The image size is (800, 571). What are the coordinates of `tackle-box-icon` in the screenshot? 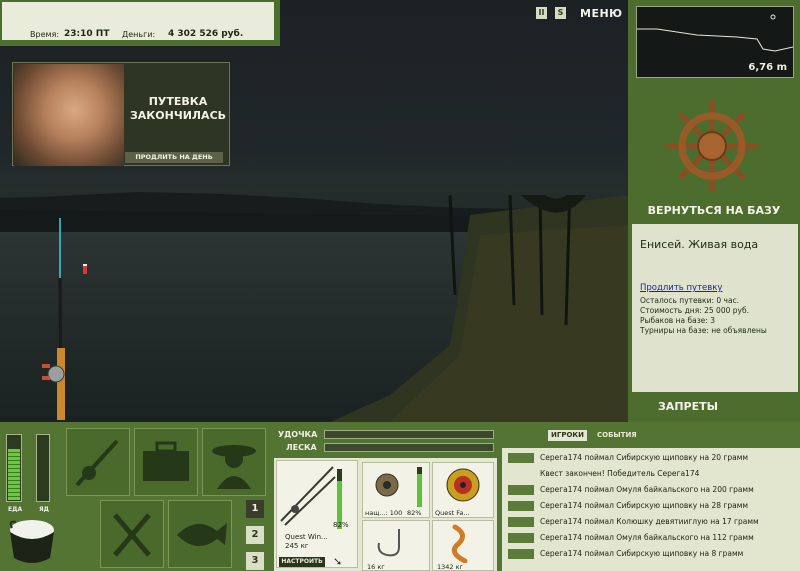 It's located at (166, 461).